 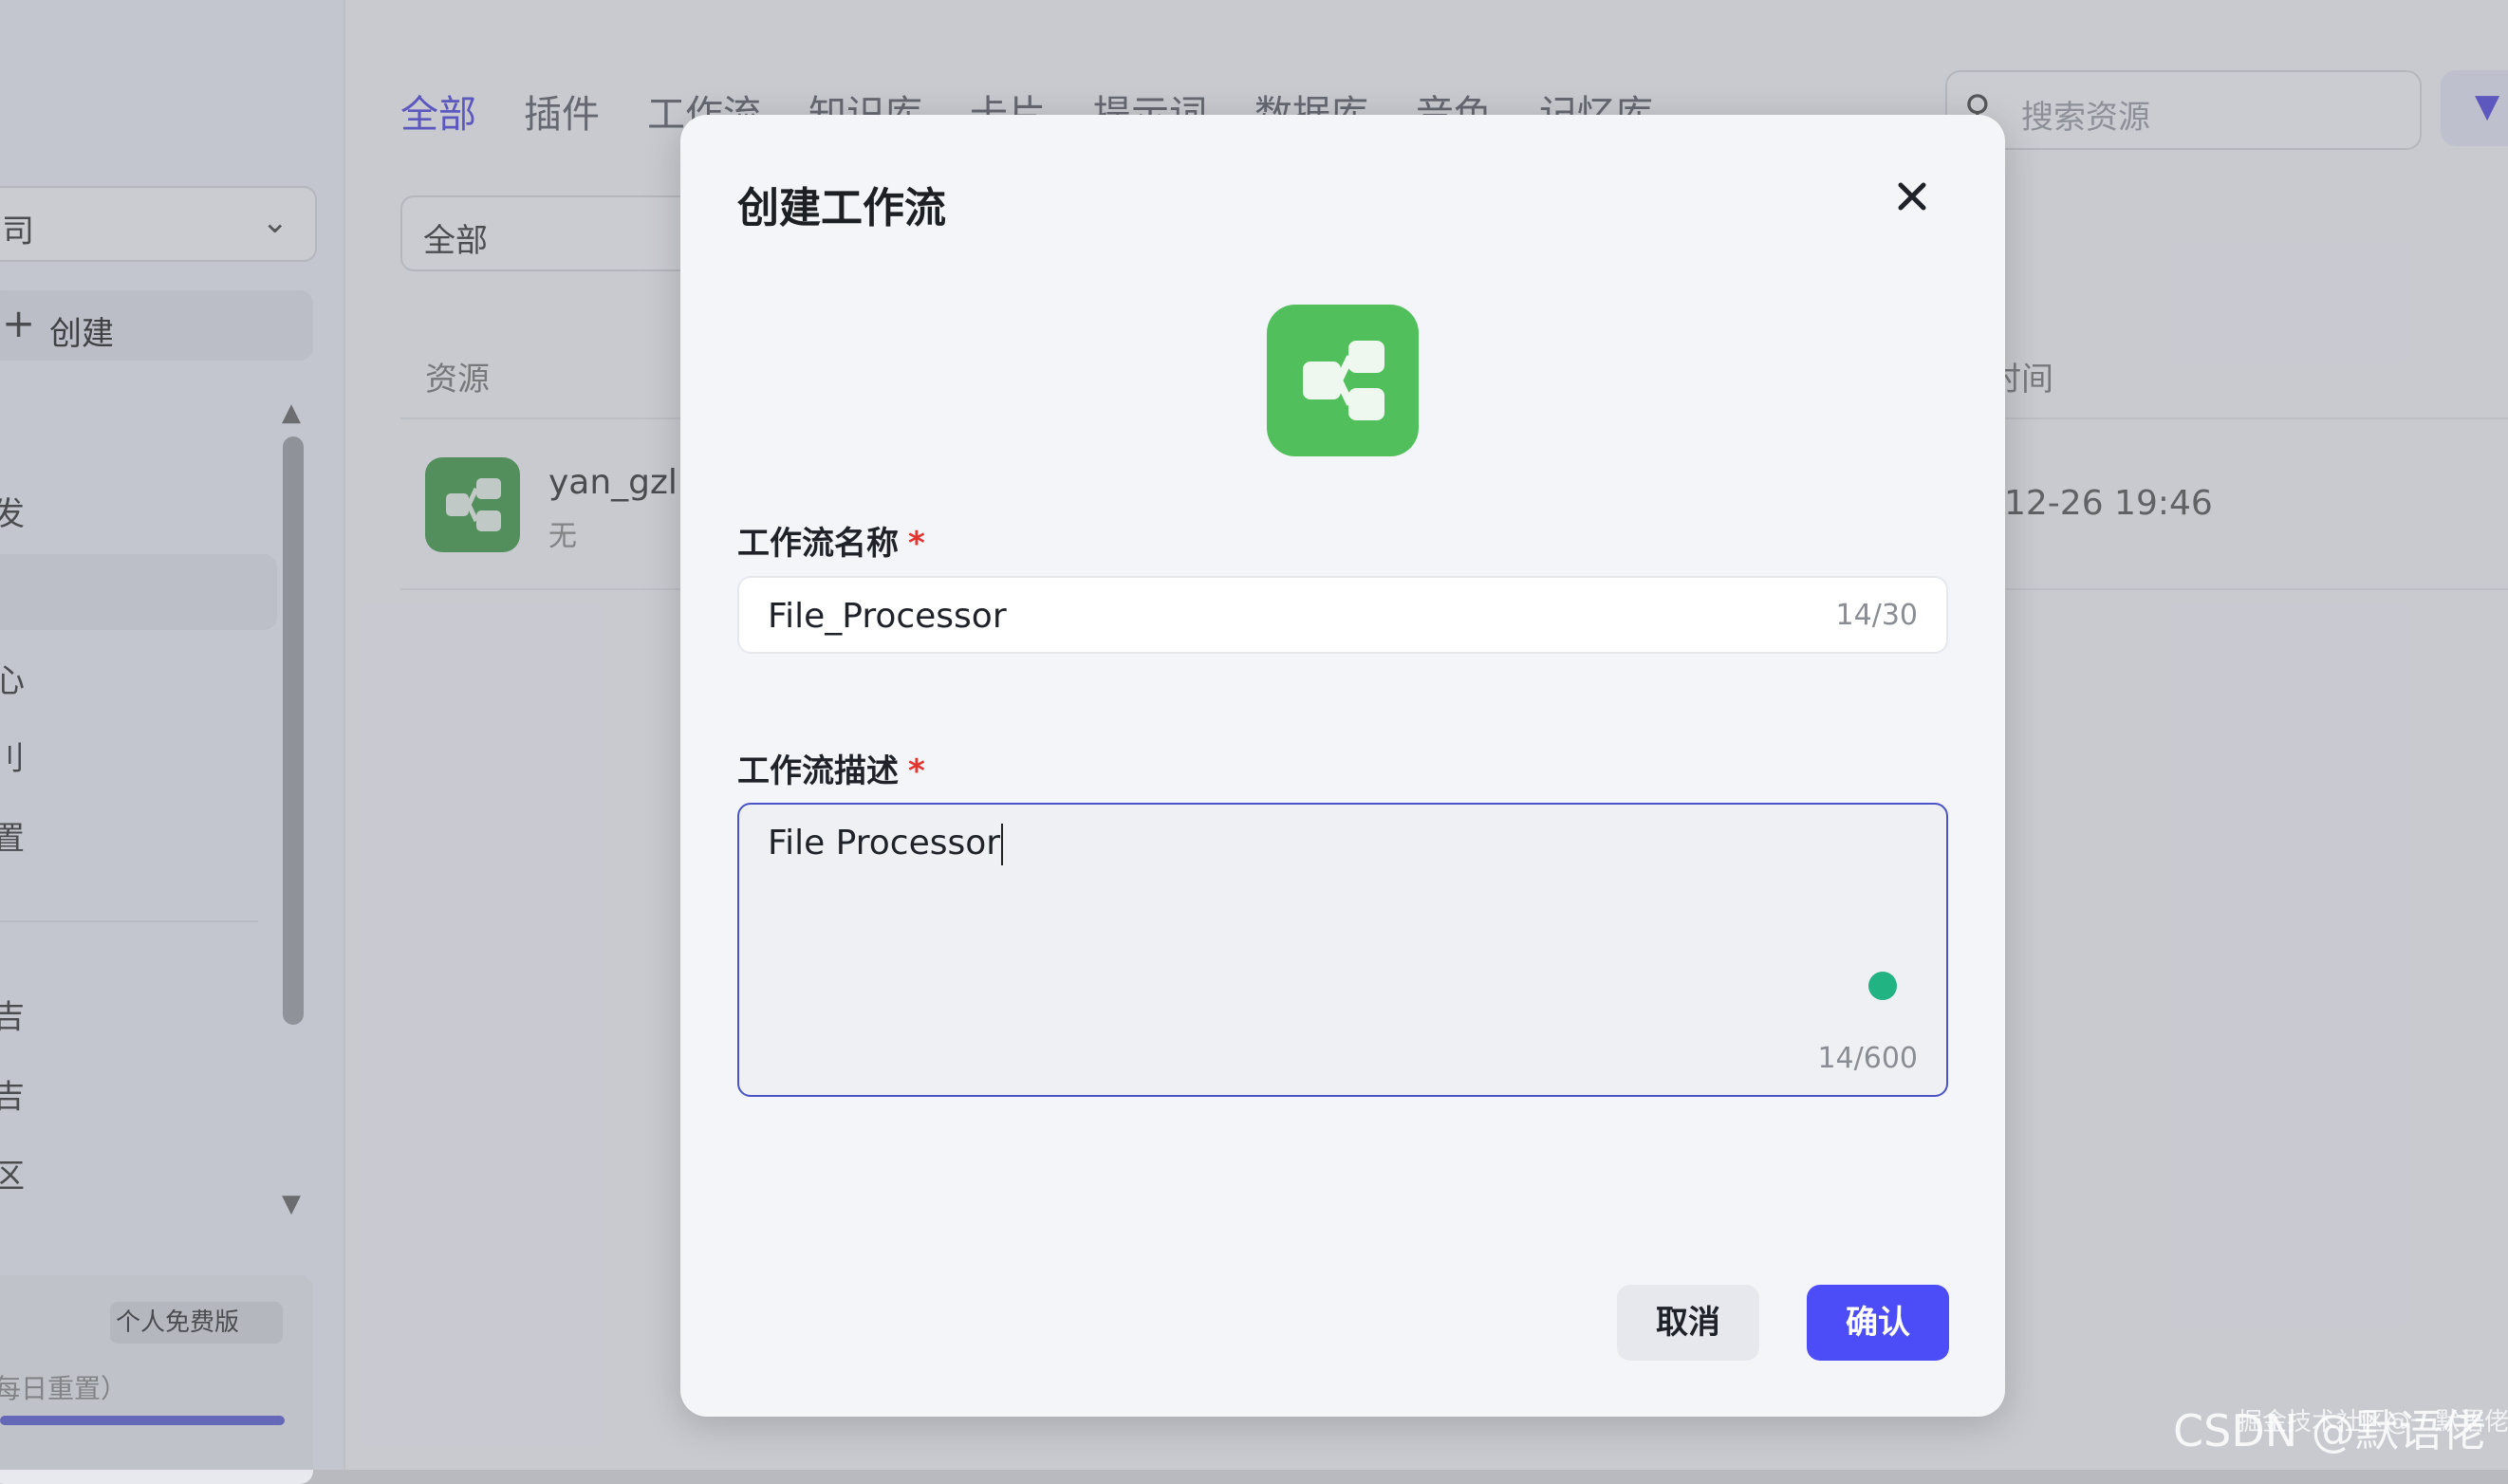 I want to click on workflow-desc-textarea: File Processor 14/600, so click(x=1342, y=950).